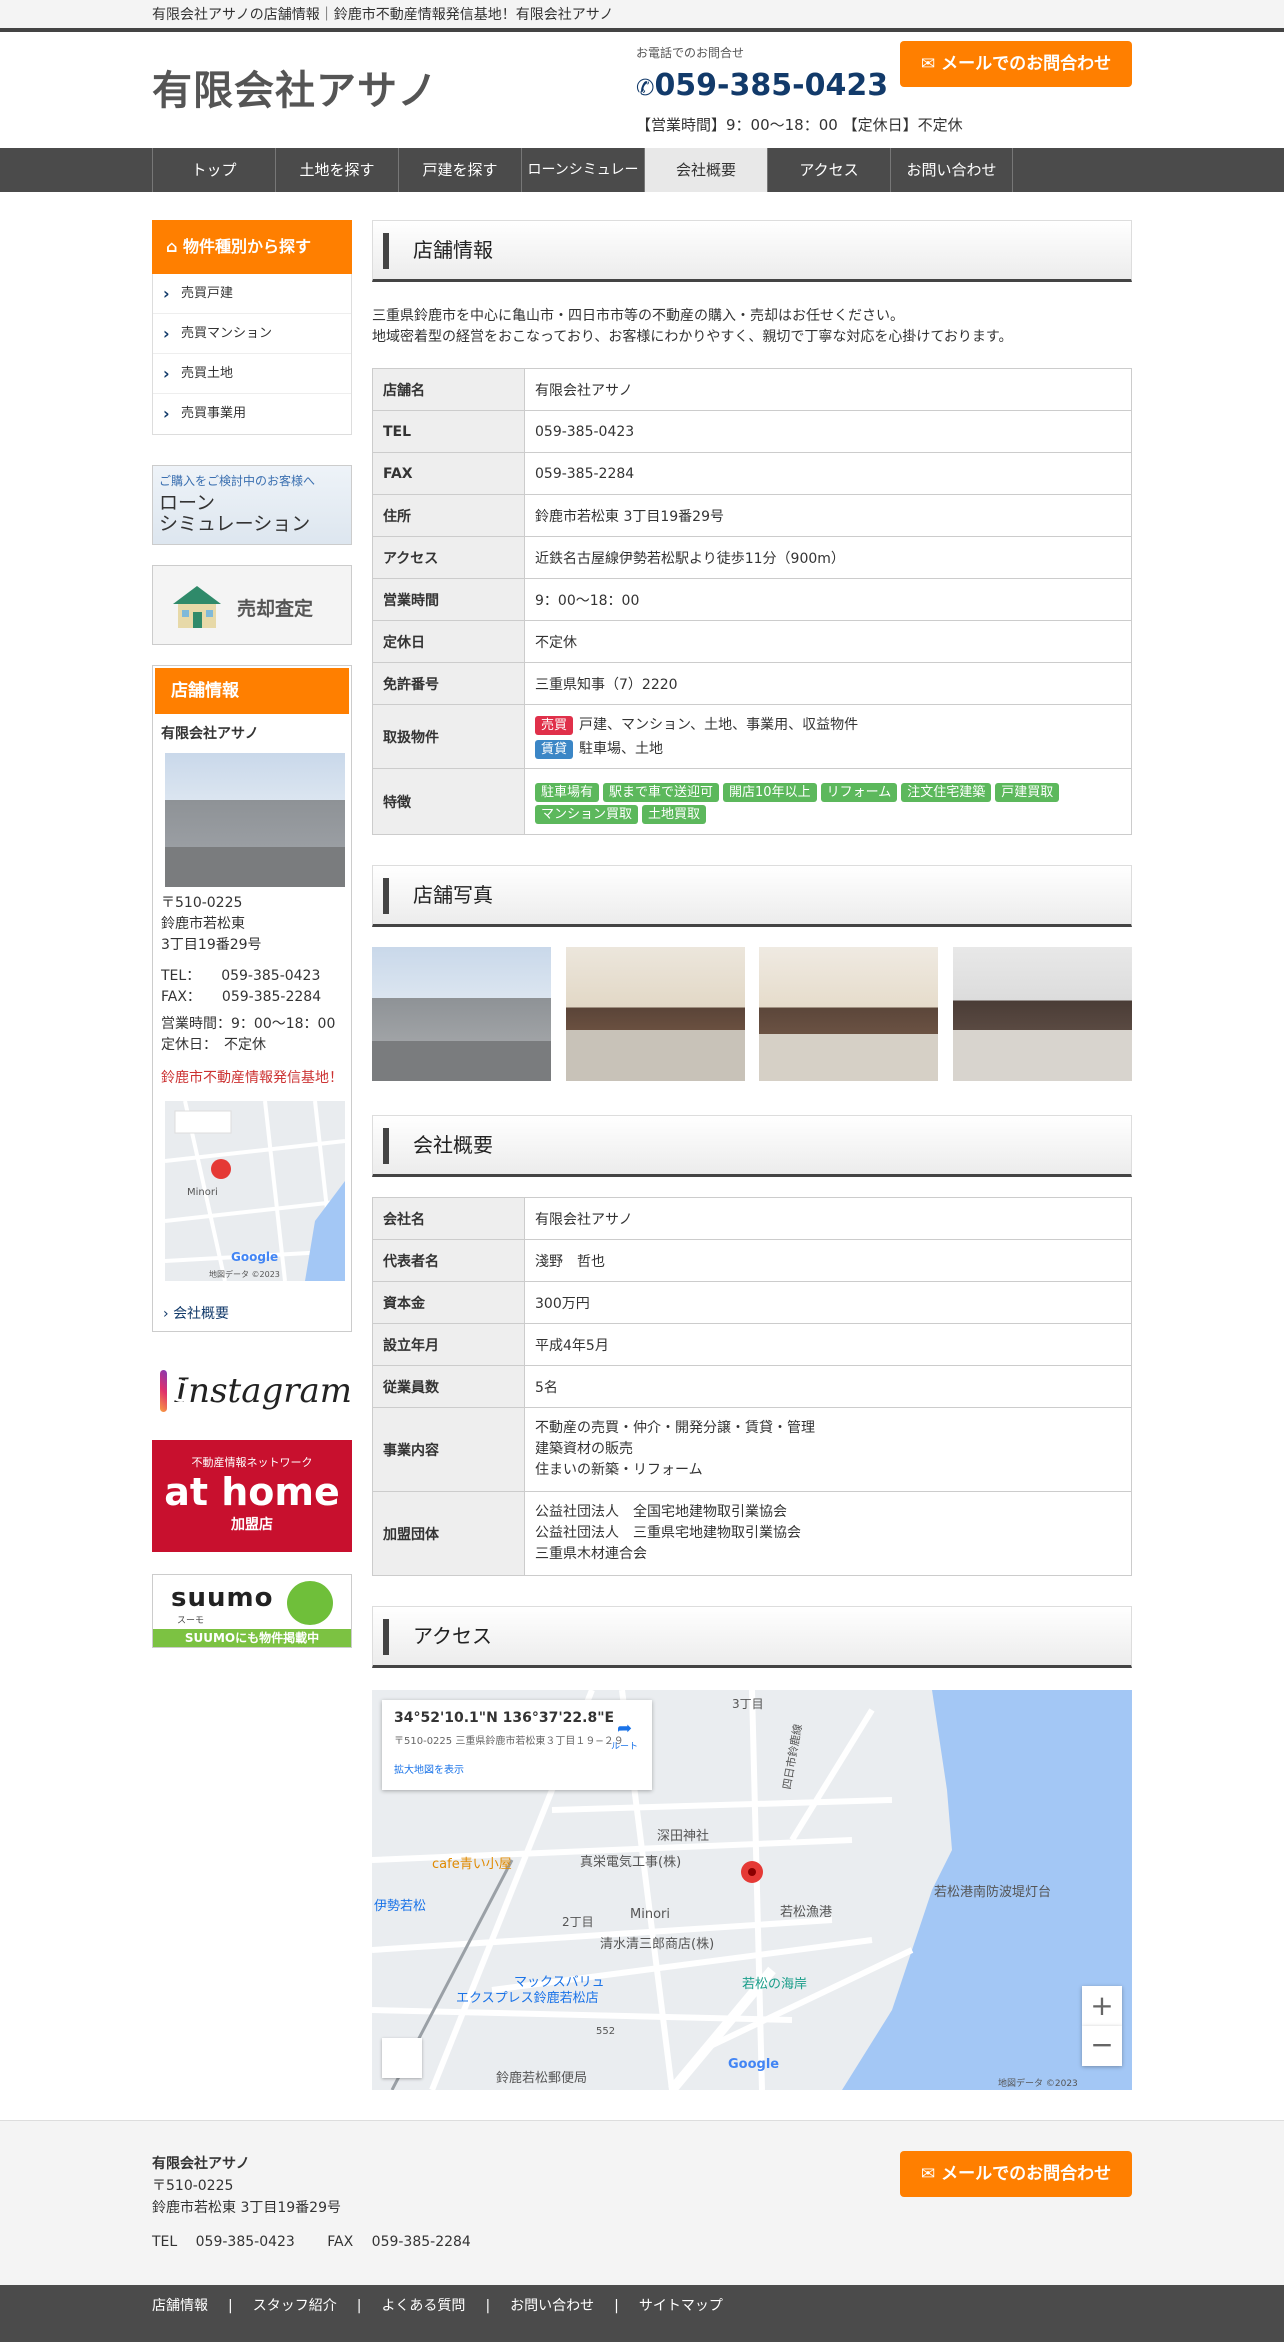 The height and width of the screenshot is (2342, 1284). What do you see at coordinates (752, 1637) in the screenshot?
I see `section-title-access: アクセス` at bounding box center [752, 1637].